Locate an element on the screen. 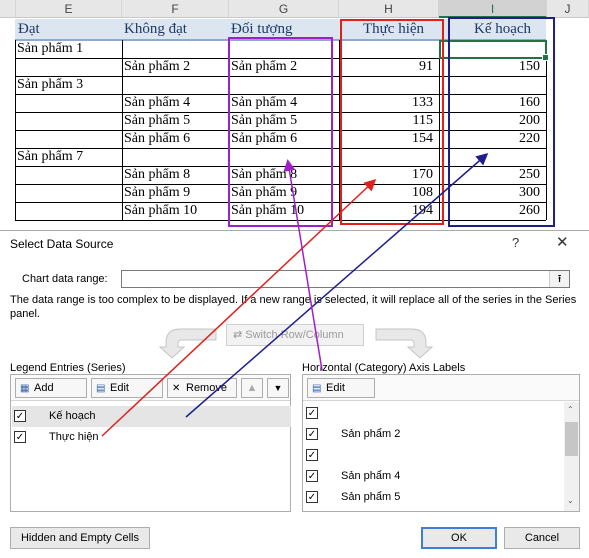 The width and height of the screenshot is (589, 558). switch-row-column-button: ⇄ Switch Row/Column is located at coordinates (295, 335).